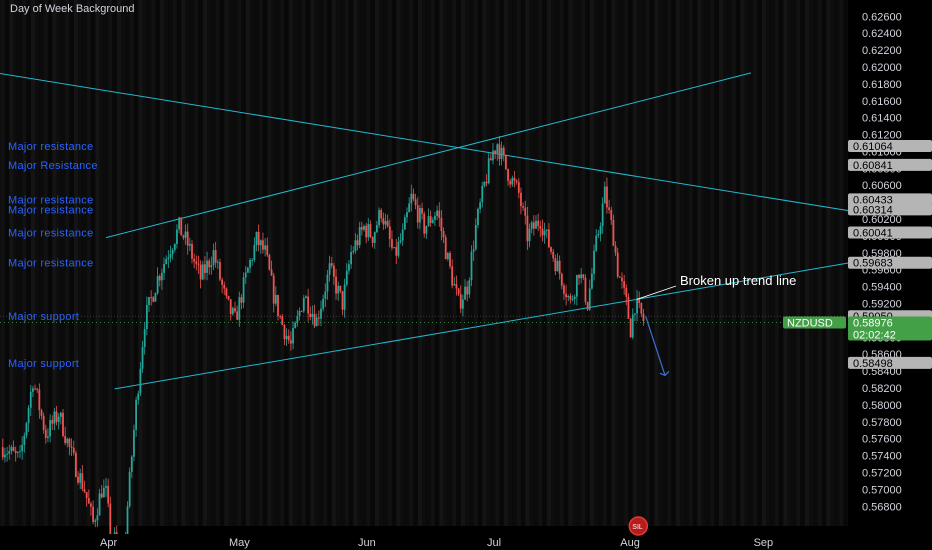  I want to click on price-tick: 0.59200, so click(882, 305).